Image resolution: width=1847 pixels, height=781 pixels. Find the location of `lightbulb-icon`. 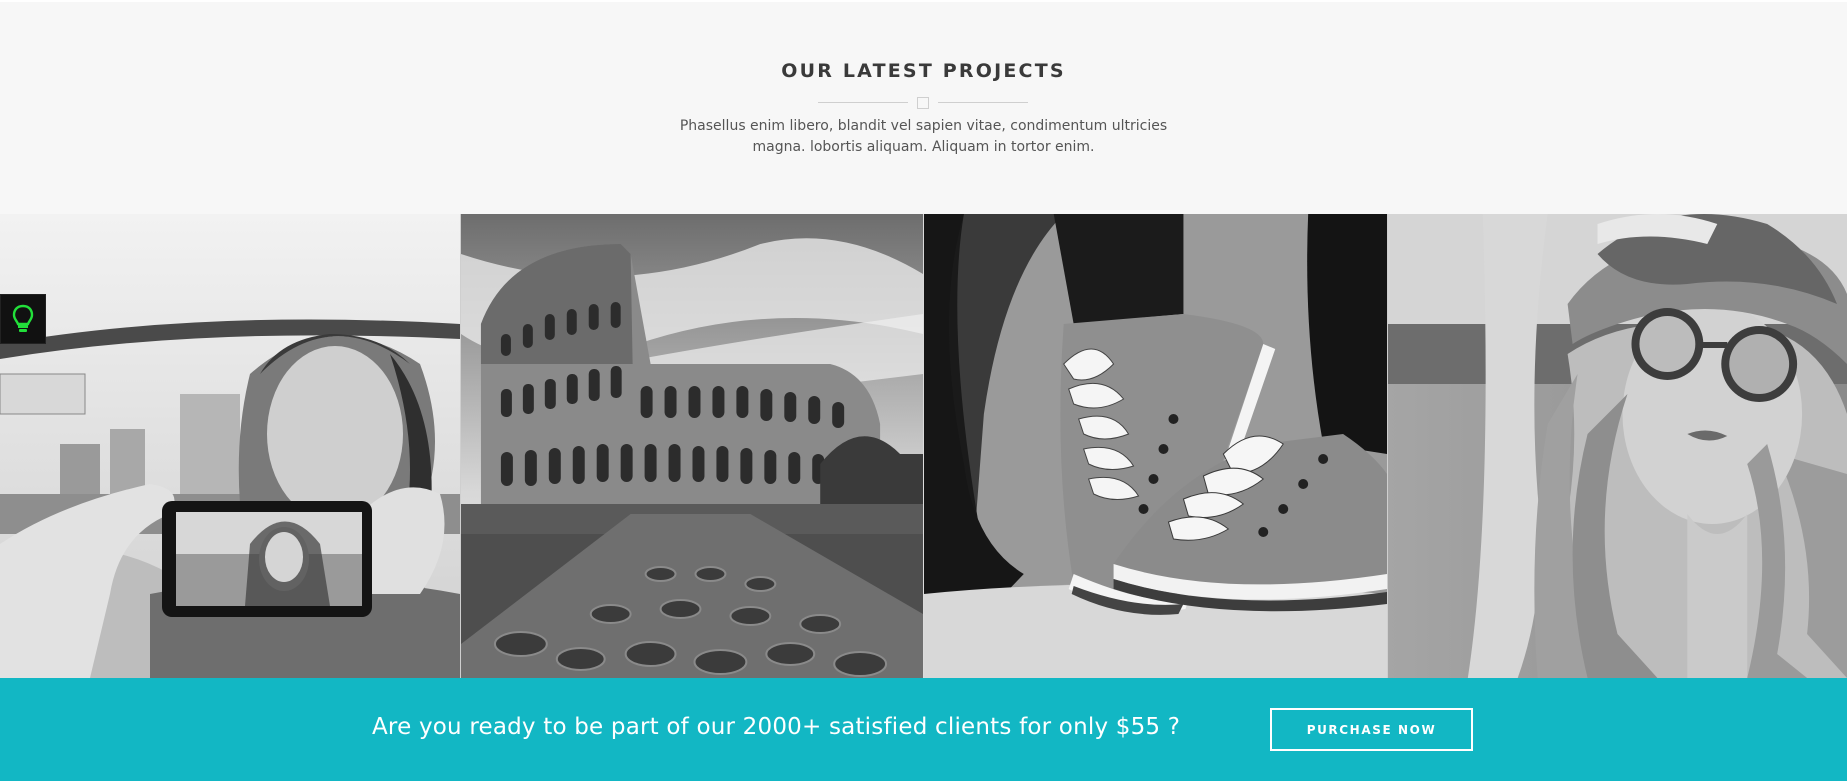

lightbulb-icon is located at coordinates (23, 318).